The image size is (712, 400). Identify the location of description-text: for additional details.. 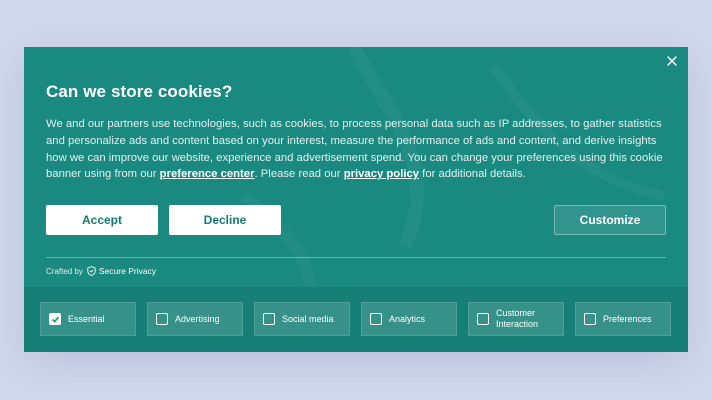
(472, 174).